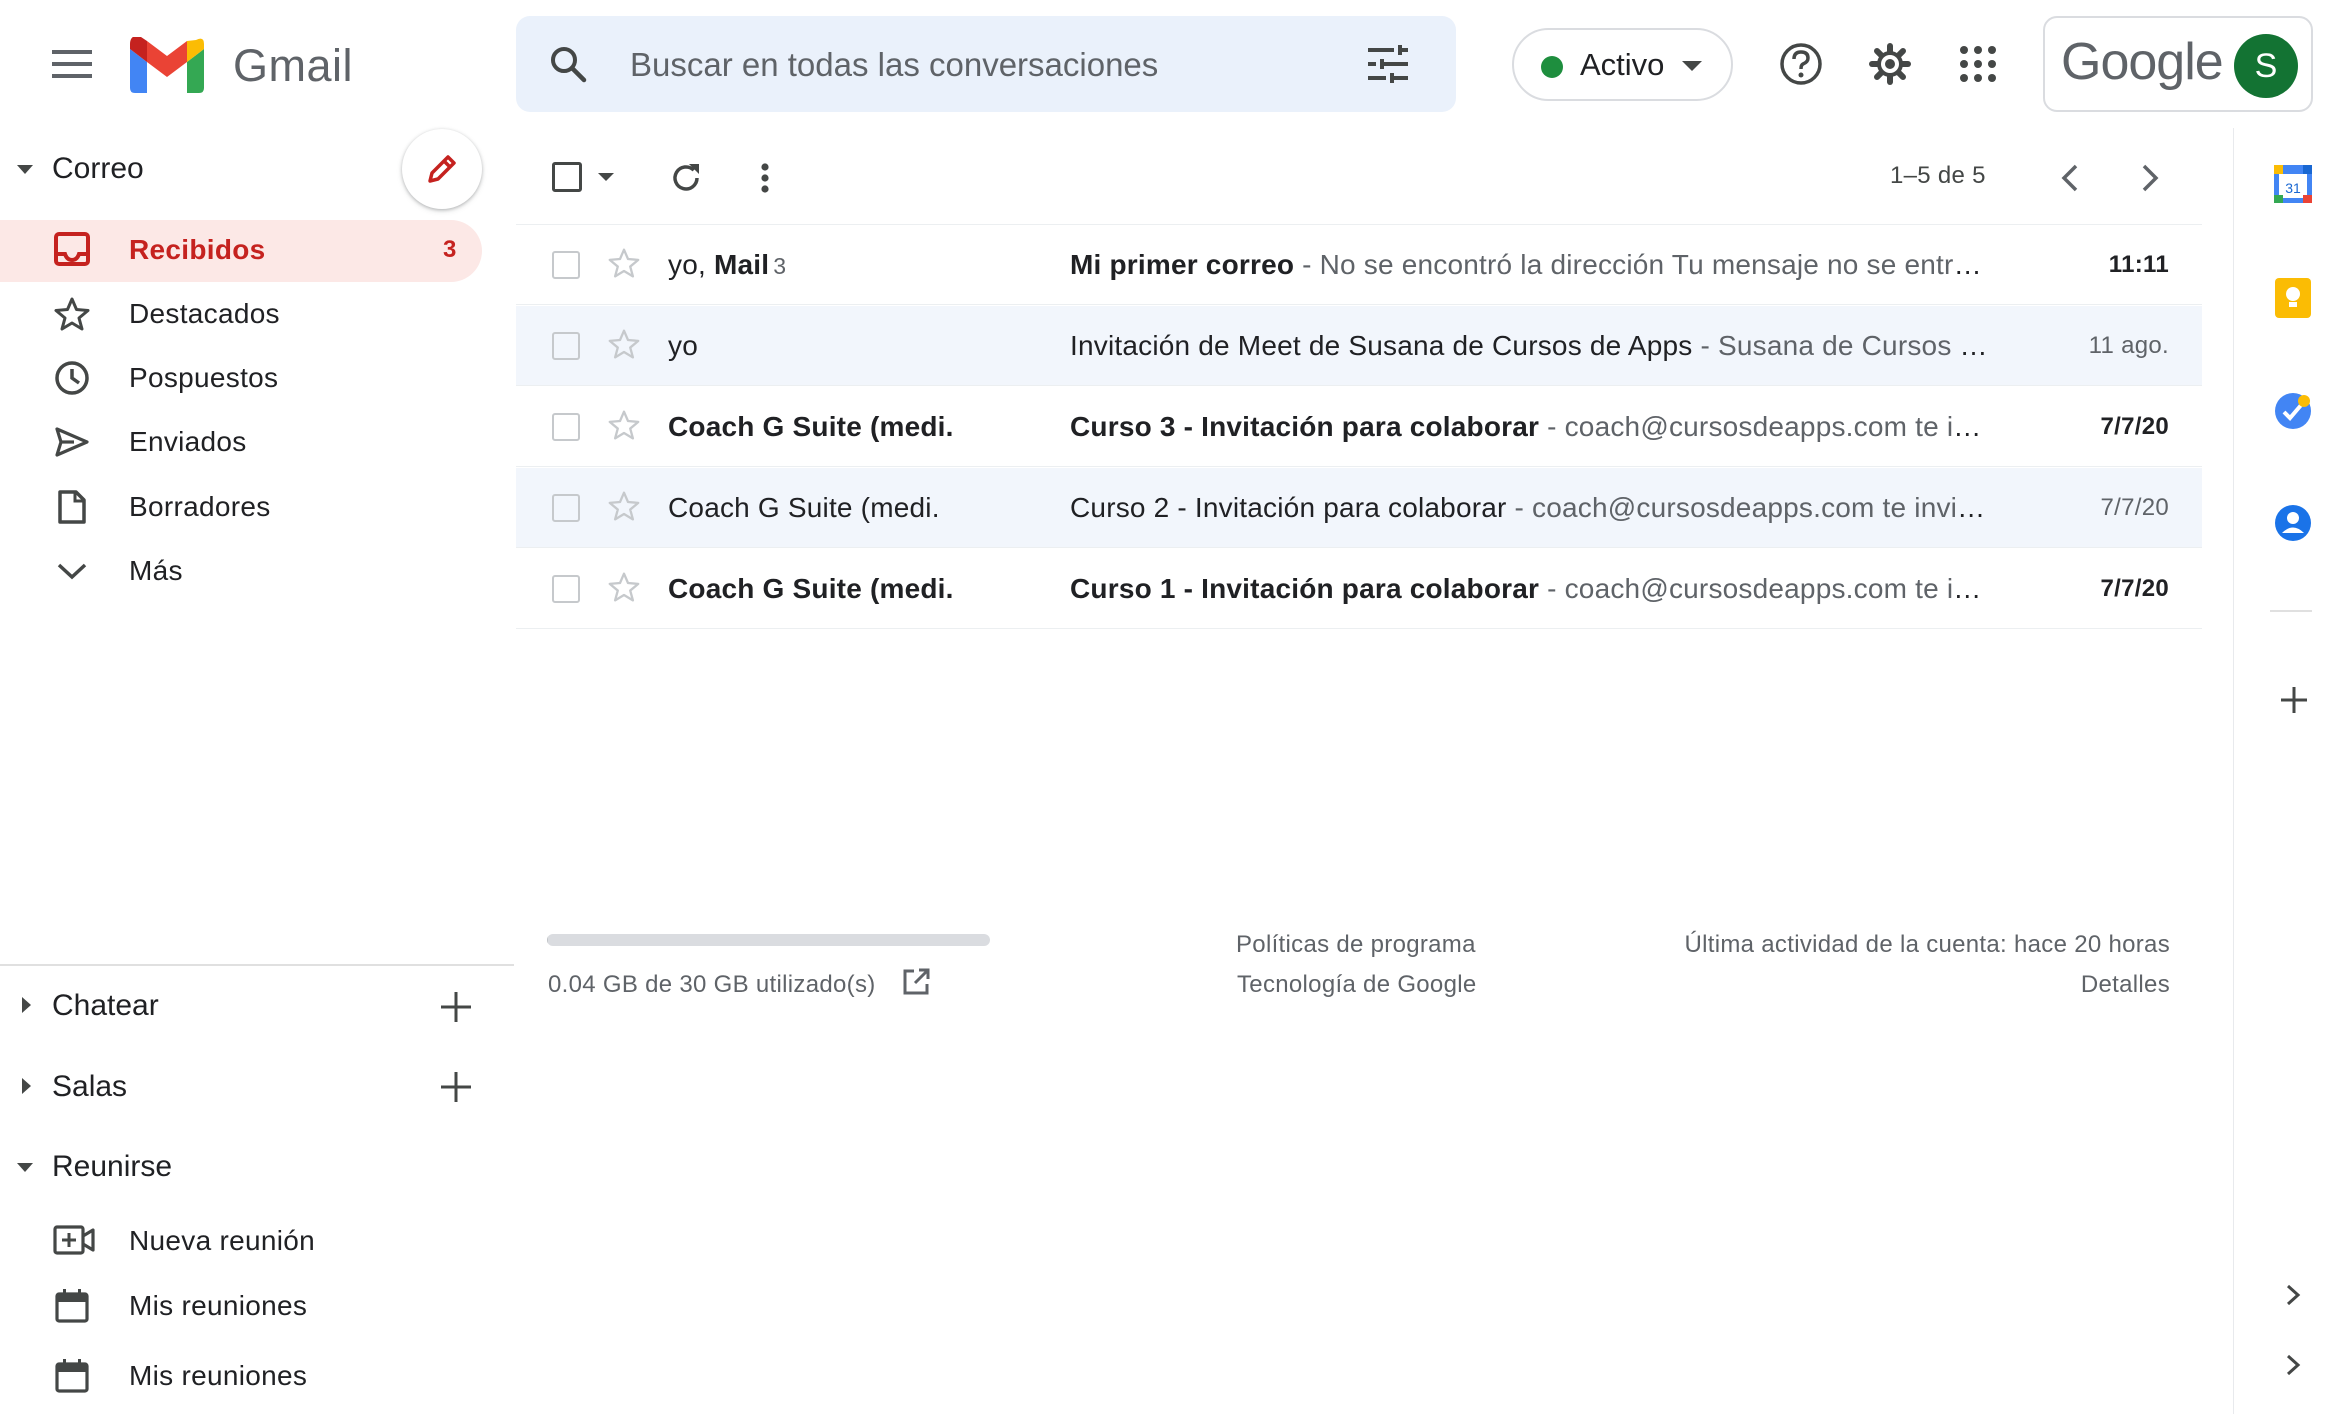 Image resolution: width=2332 pixels, height=1414 pixels. Describe the element at coordinates (811, 426) in the screenshot. I see `sender-name-bold: Coach G Suite (medi.` at that location.